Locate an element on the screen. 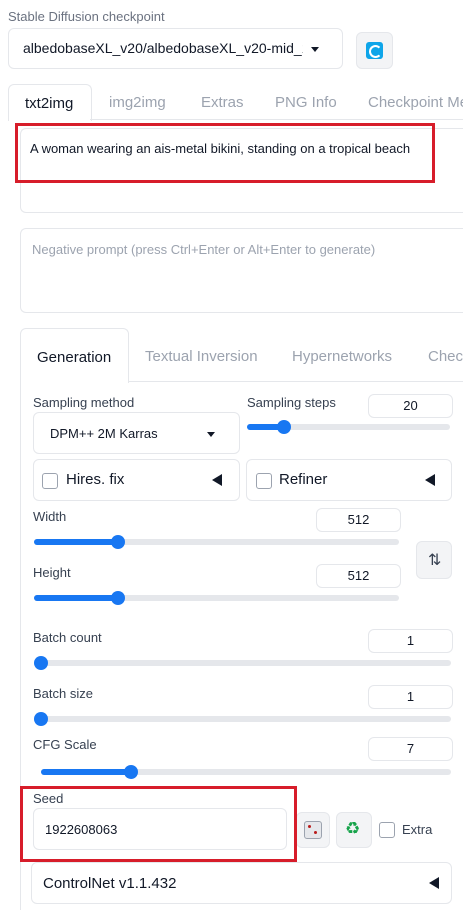 The image size is (463, 910). sampling-steps-label: Sampling steps is located at coordinates (291, 402).